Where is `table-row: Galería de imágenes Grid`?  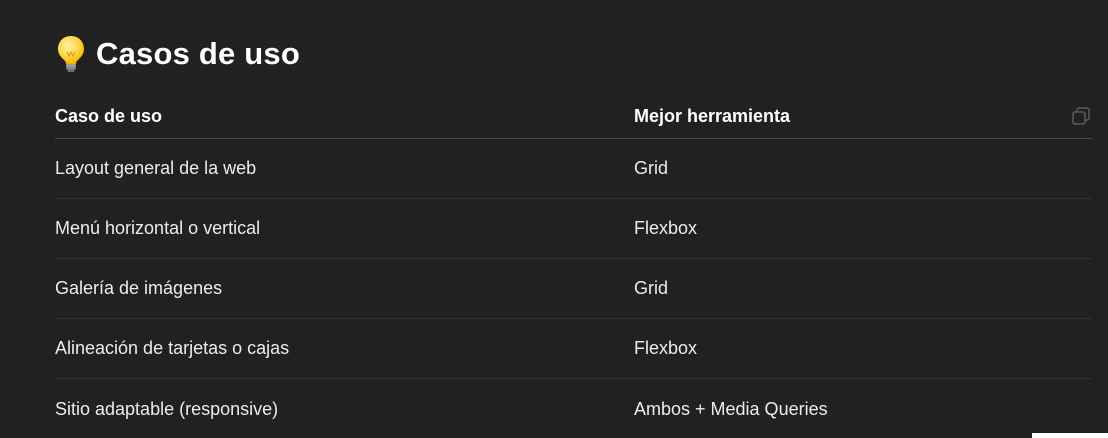 table-row: Galería de imágenes Grid is located at coordinates (573, 289).